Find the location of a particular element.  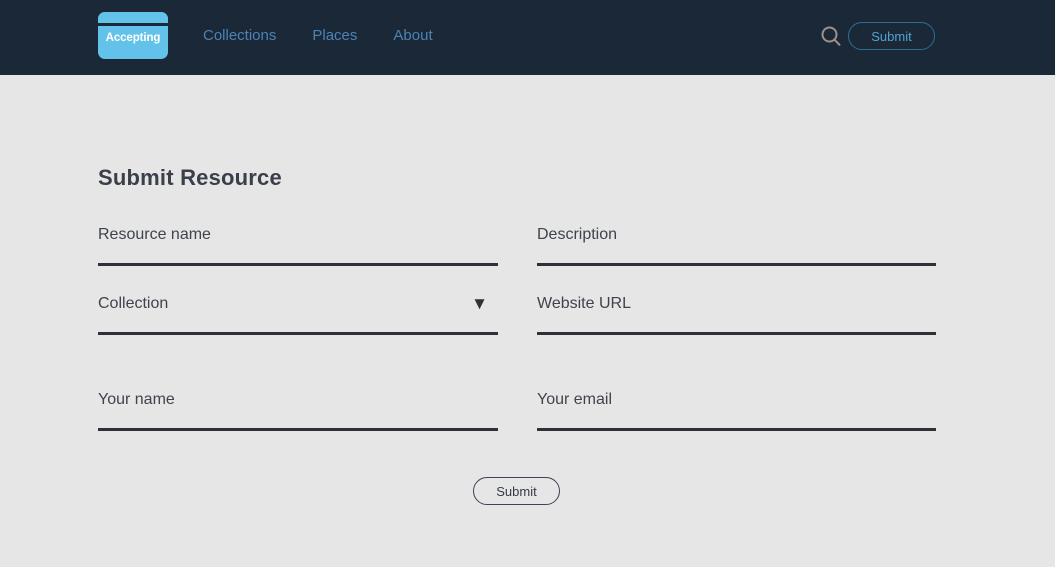

form-submit-button: Submit is located at coordinates (516, 491).